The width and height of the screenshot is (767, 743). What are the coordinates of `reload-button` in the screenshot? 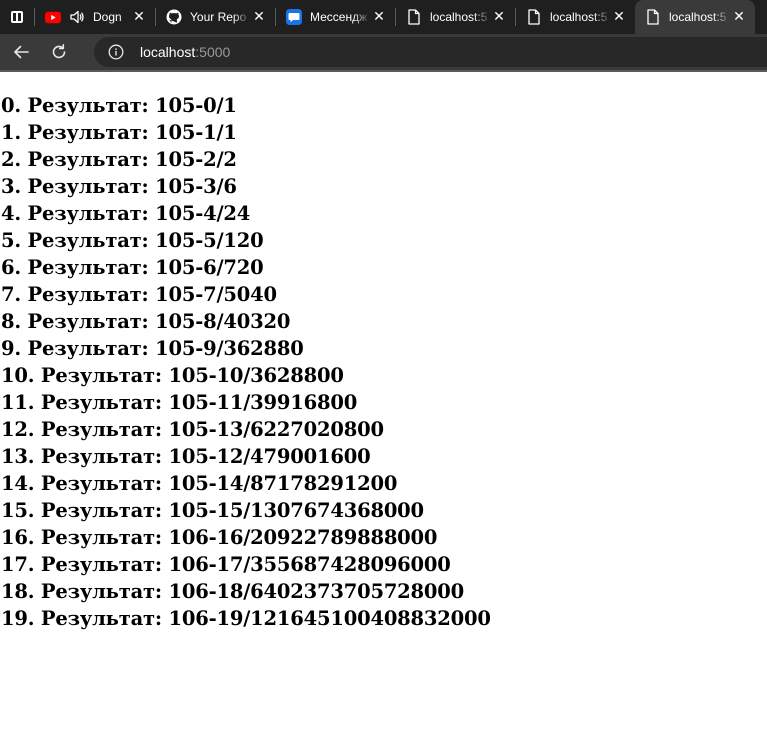 It's located at (59, 52).